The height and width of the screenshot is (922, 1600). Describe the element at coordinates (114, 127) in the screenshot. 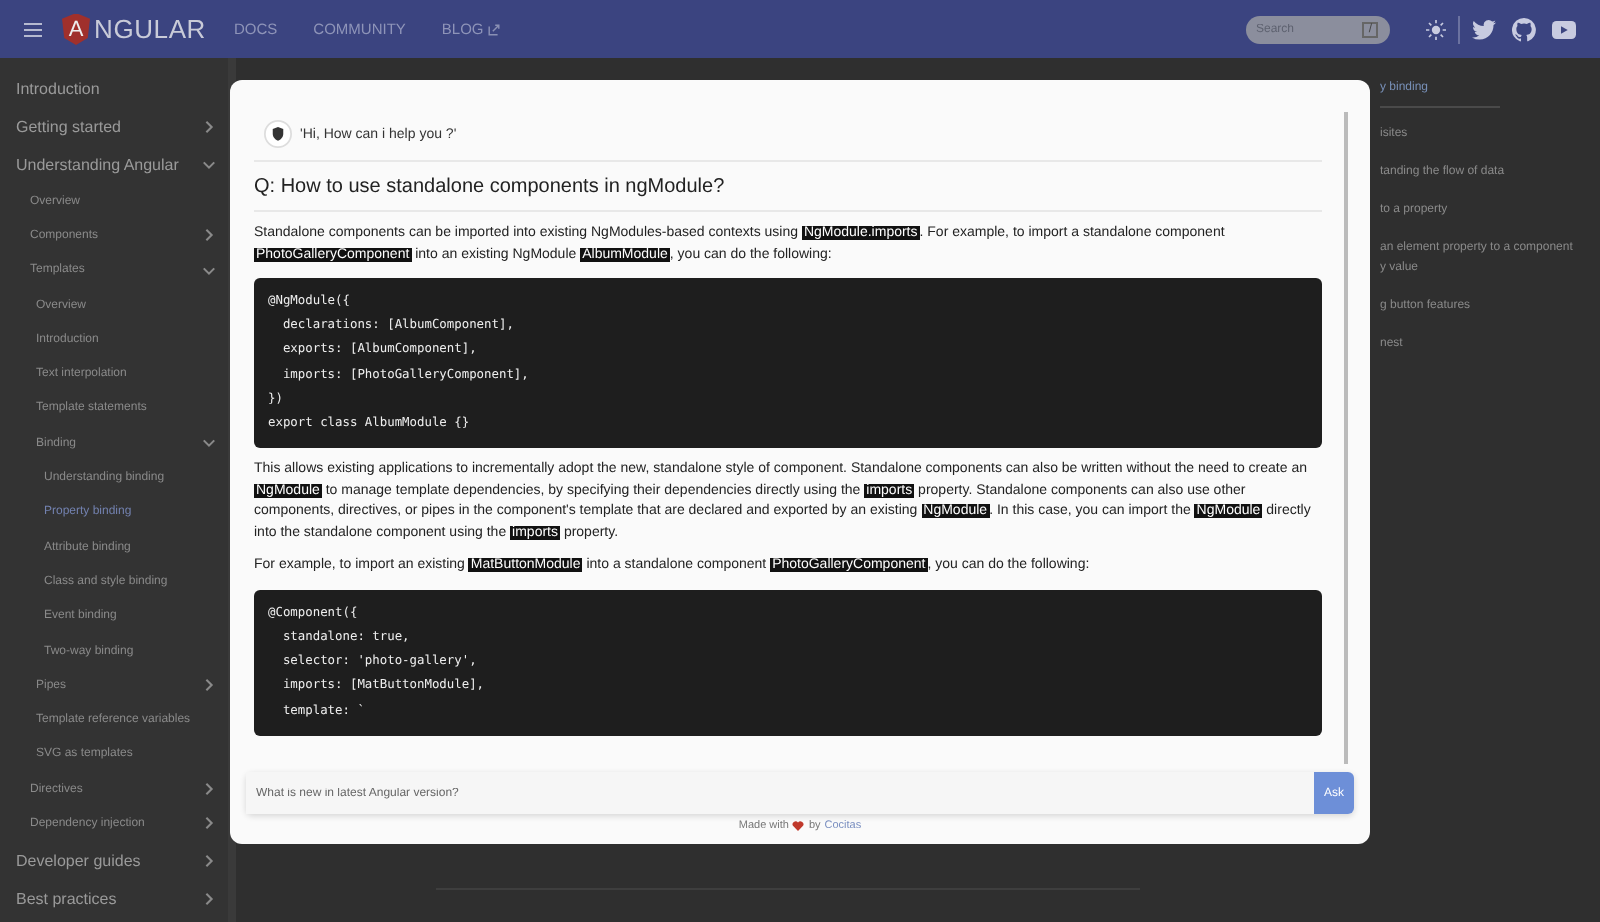

I see `sidebar-item: Getting started` at that location.